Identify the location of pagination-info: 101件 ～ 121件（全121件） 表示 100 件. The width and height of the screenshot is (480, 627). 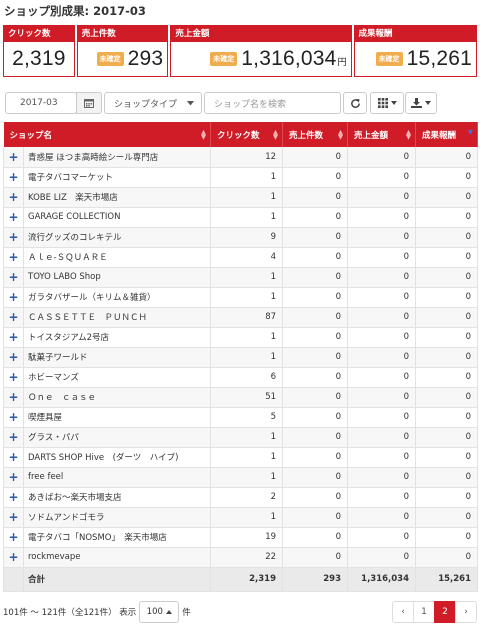
(97, 612).